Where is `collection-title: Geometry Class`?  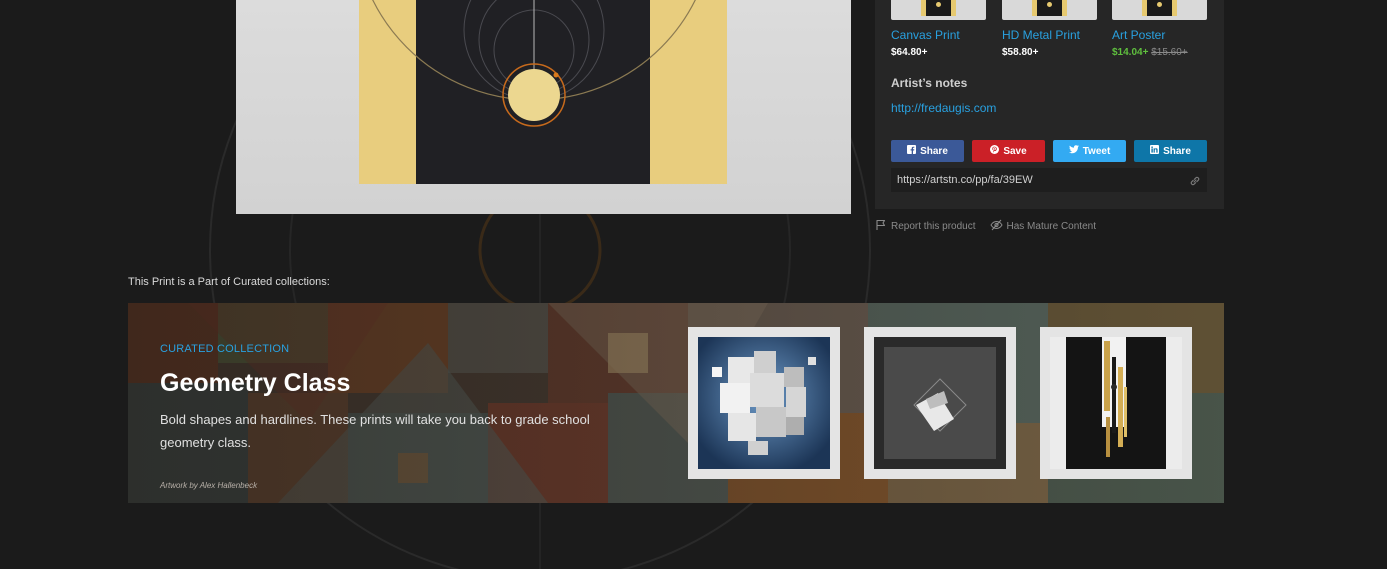 collection-title: Geometry Class is located at coordinates (255, 383).